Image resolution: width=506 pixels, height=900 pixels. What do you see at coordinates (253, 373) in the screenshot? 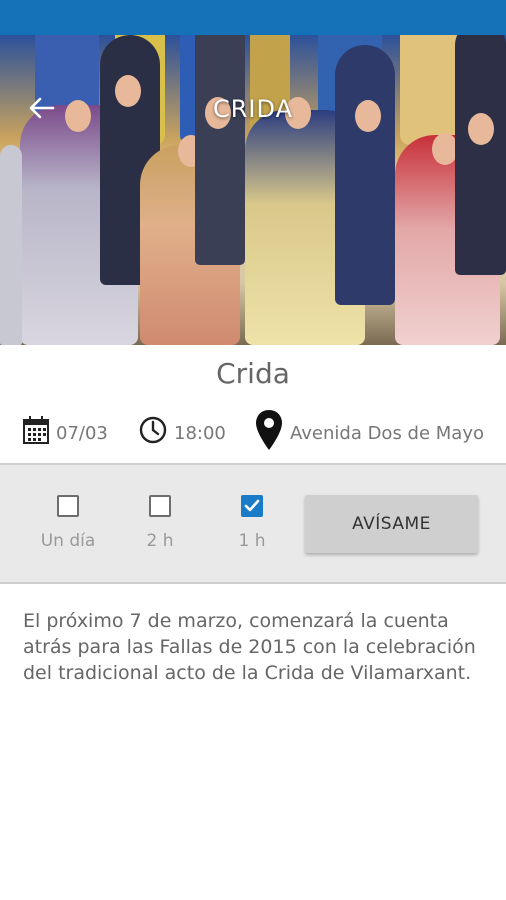
I see `event-title: Crida` at bounding box center [253, 373].